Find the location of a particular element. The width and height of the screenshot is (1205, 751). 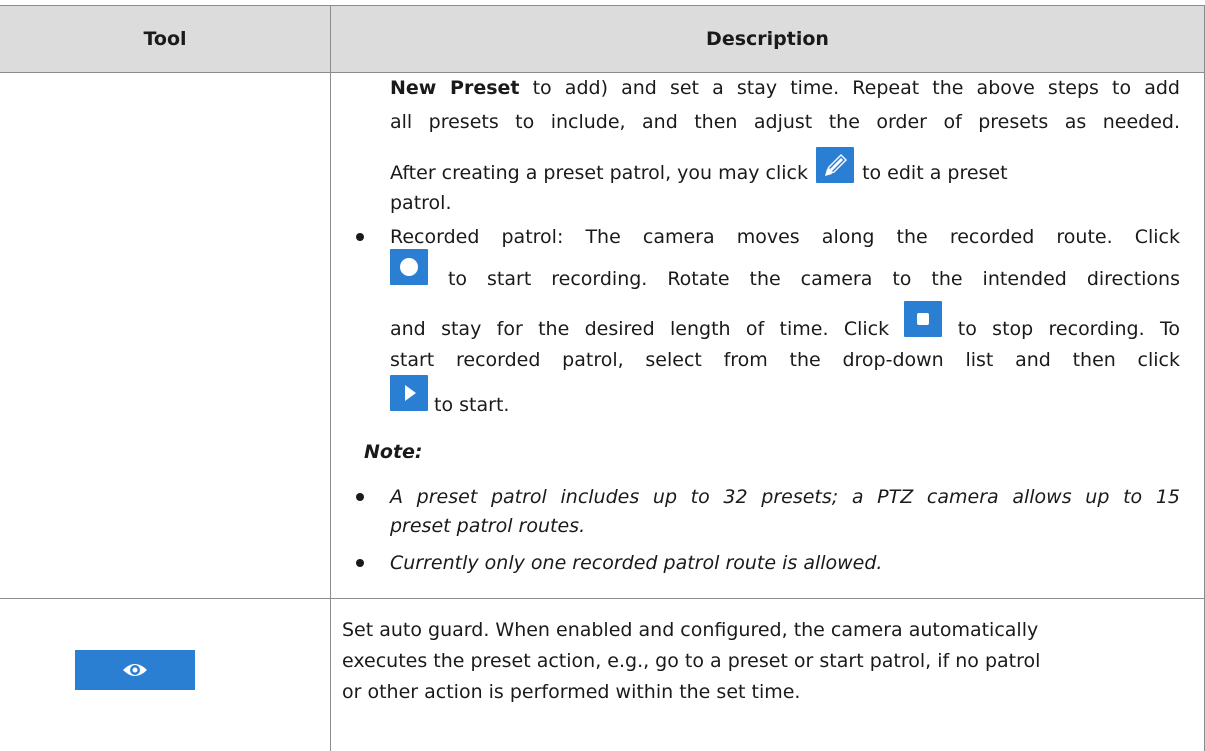

auto-guard-button is located at coordinates (135, 670).